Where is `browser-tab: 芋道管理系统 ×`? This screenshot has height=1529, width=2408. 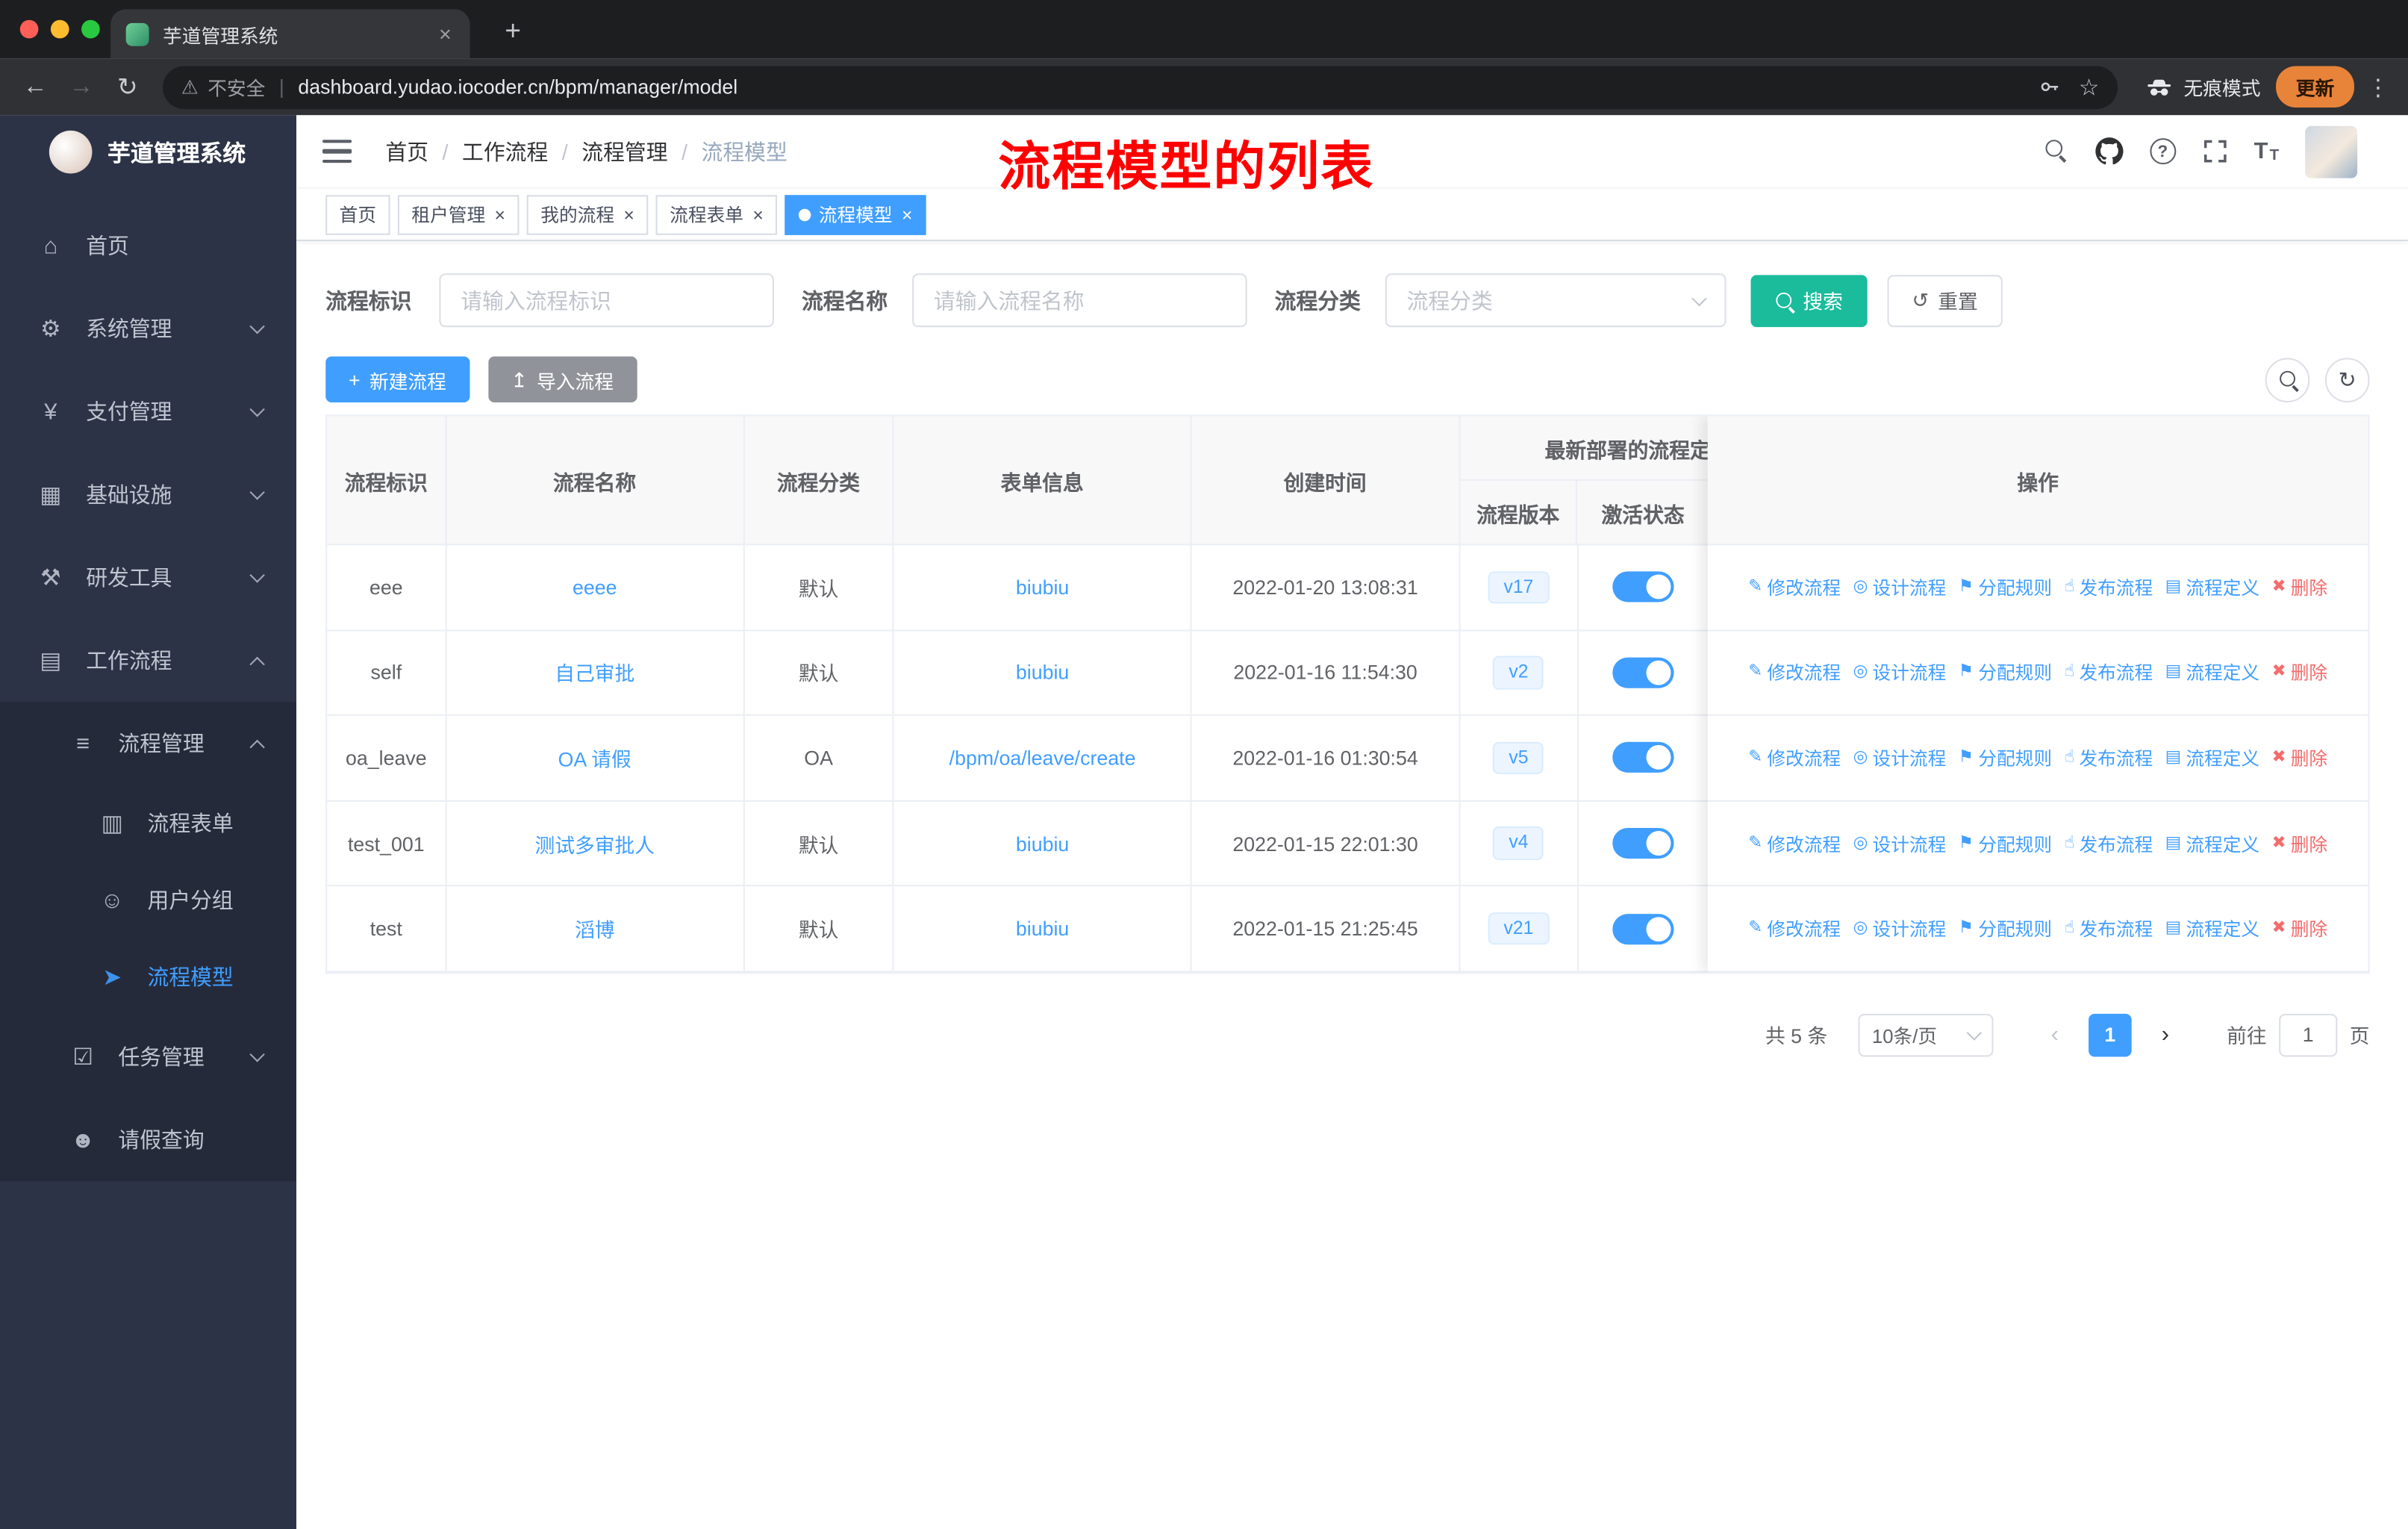
browser-tab: 芋道管理系统 × is located at coordinates (290, 34).